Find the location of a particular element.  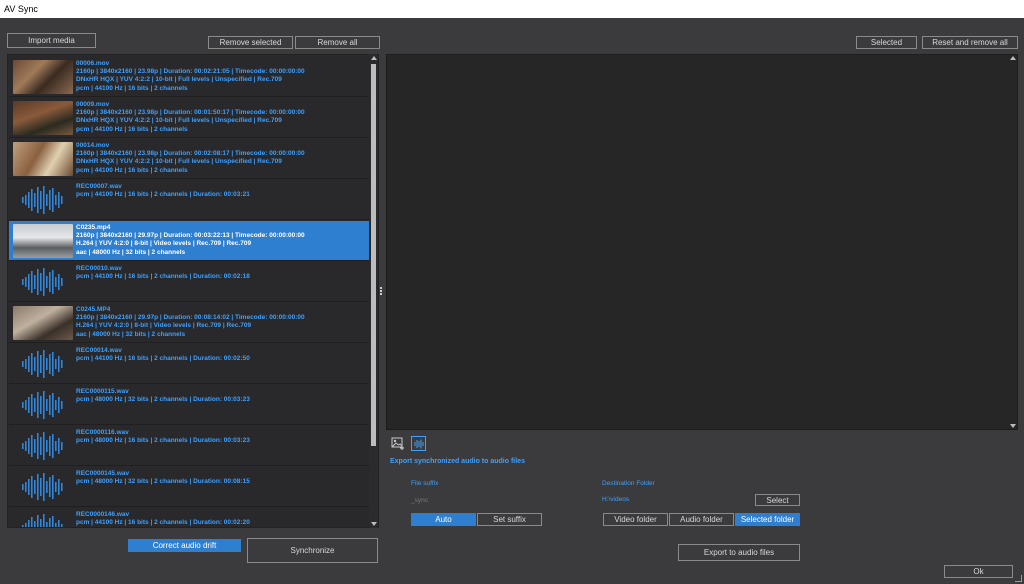

destination-path: H:\videos is located at coordinates (616, 499).